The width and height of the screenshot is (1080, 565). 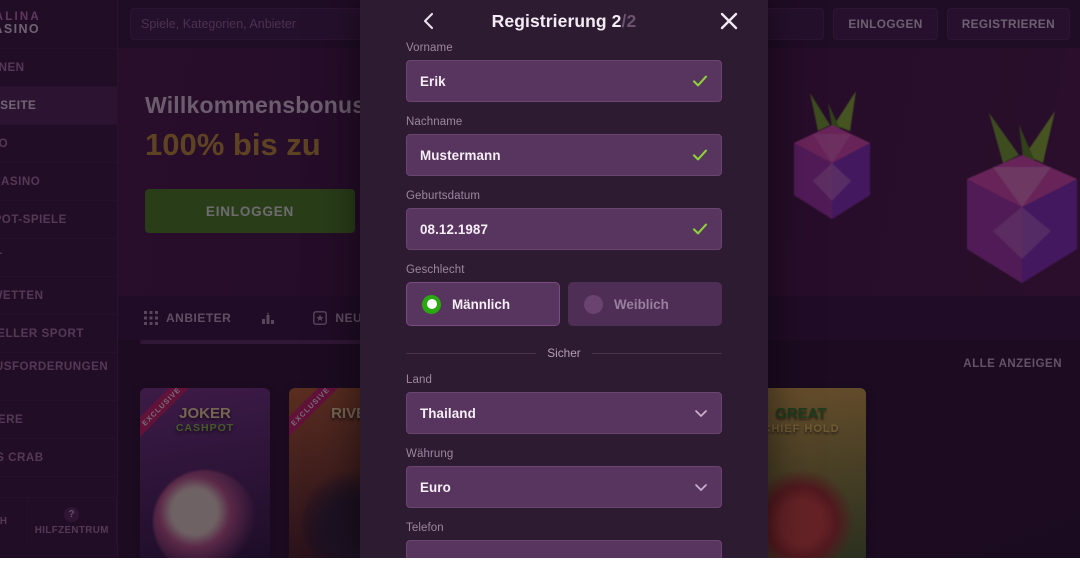 I want to click on field-telefon: Telefon, so click(x=564, y=540).